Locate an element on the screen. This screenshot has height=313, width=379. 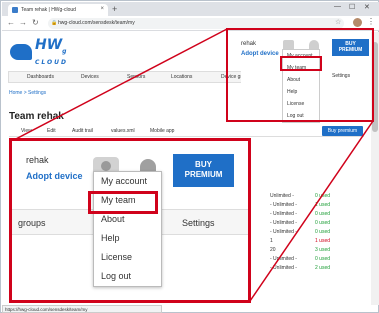
forward-icon: → is located at coordinates (23, 22).